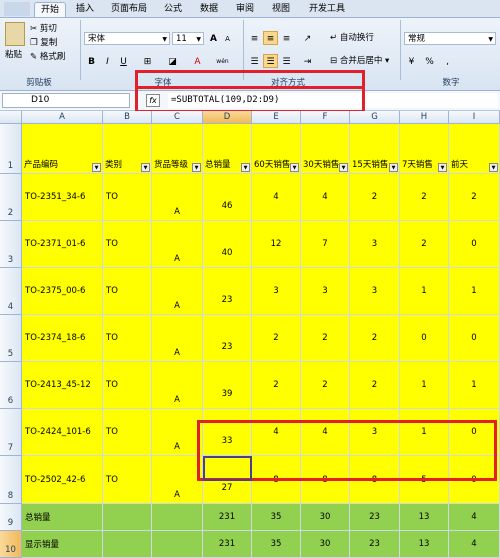 The width and height of the screenshot is (500, 558). Describe the element at coordinates (11, 480) in the screenshot. I see `row-header-8: 8` at that location.